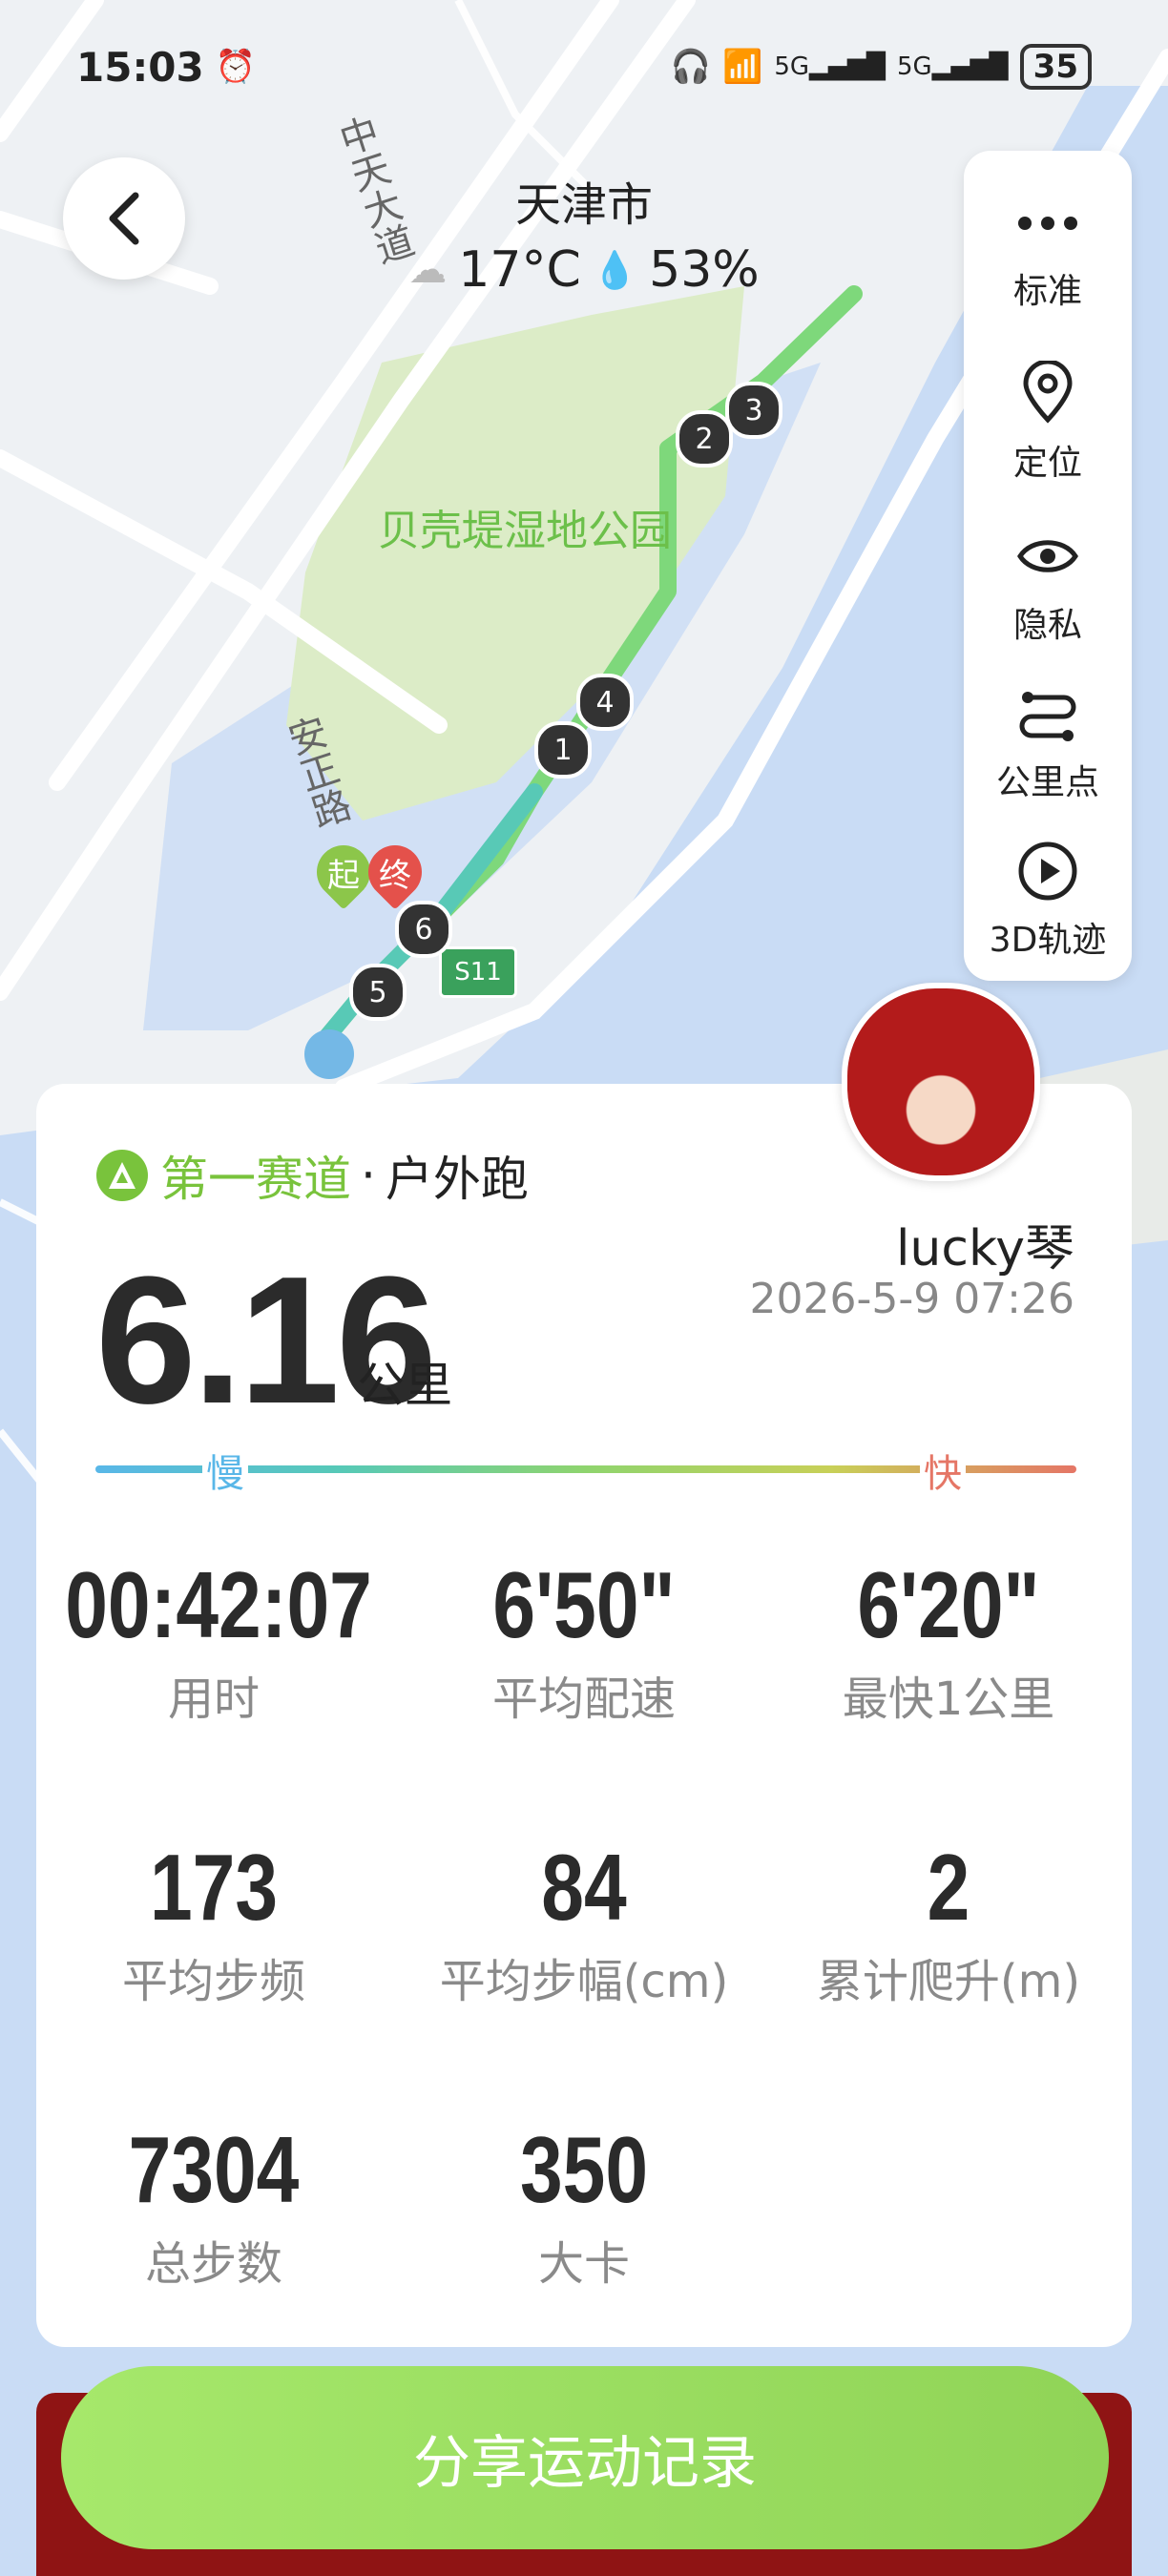 The width and height of the screenshot is (1168, 2576). I want to click on metric-value: 84, so click(584, 1887).